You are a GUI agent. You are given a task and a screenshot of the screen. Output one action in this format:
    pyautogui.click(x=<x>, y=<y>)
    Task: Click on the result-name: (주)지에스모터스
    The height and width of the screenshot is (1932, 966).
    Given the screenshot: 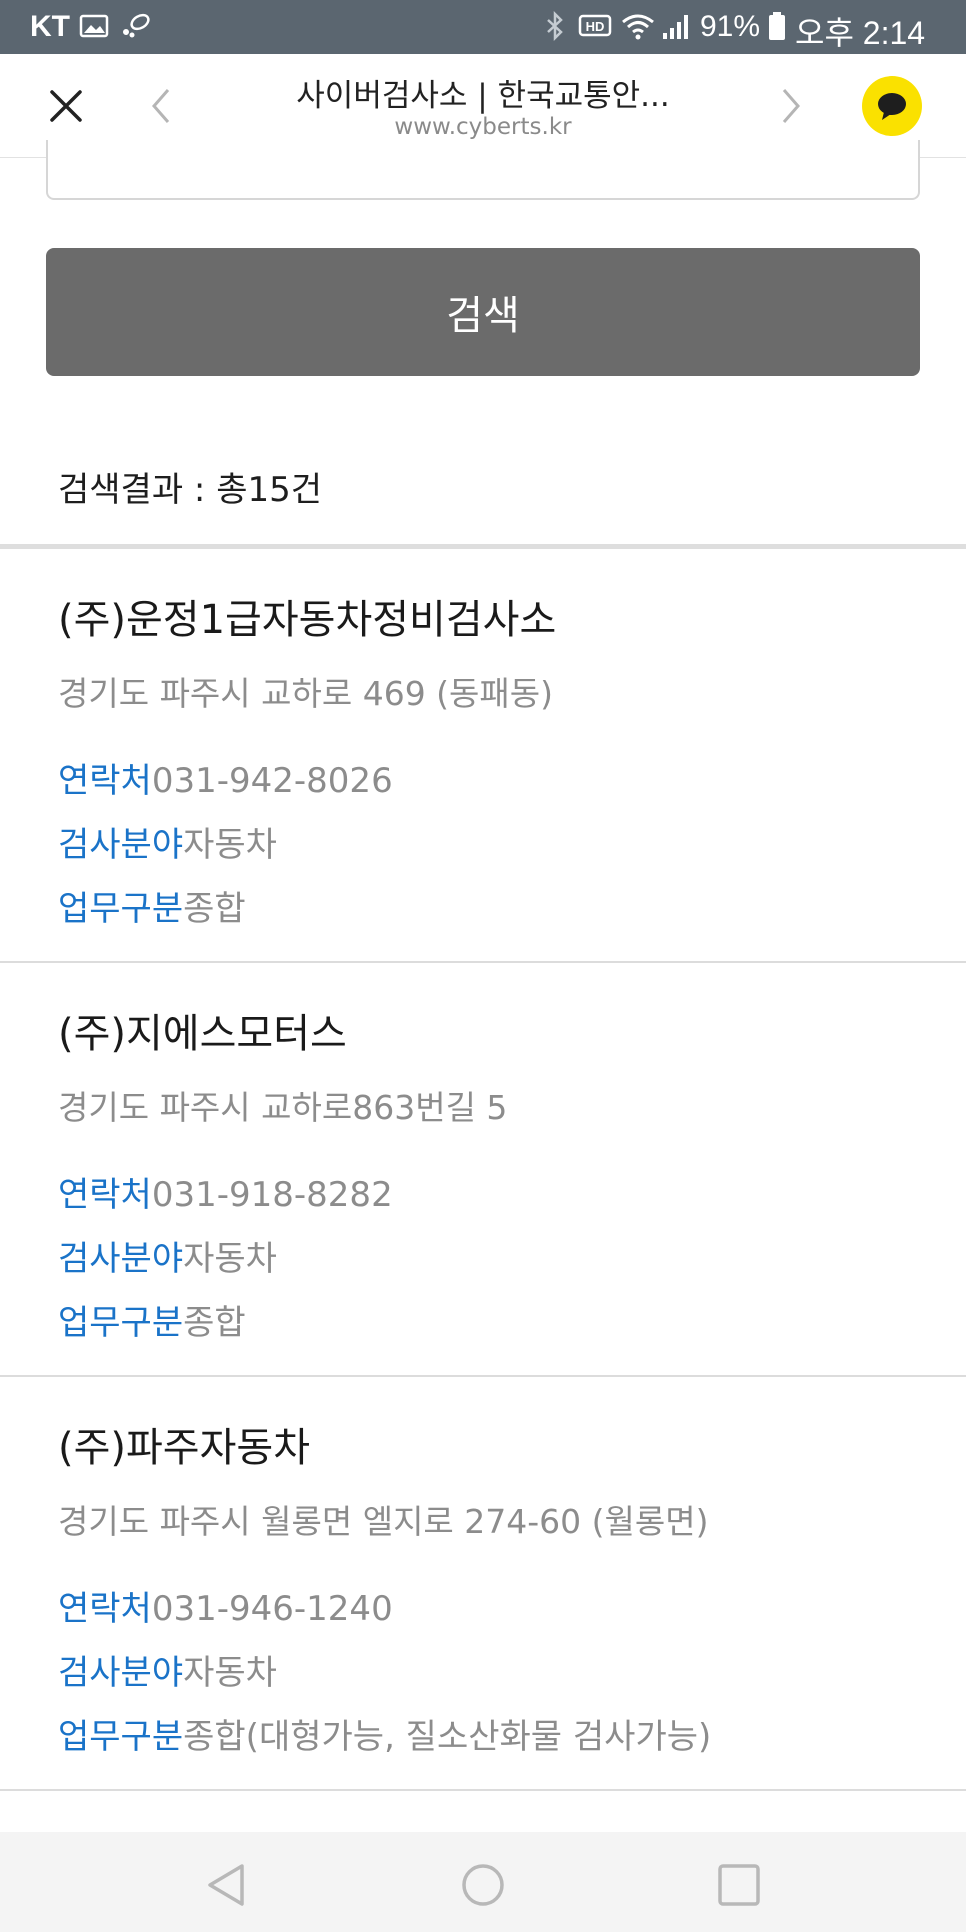 What is the action you would take?
    pyautogui.click(x=202, y=1034)
    